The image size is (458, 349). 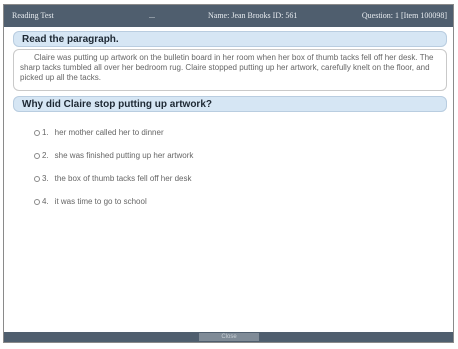 What do you see at coordinates (33, 15) in the screenshot?
I see `test-title: Reading Test` at bounding box center [33, 15].